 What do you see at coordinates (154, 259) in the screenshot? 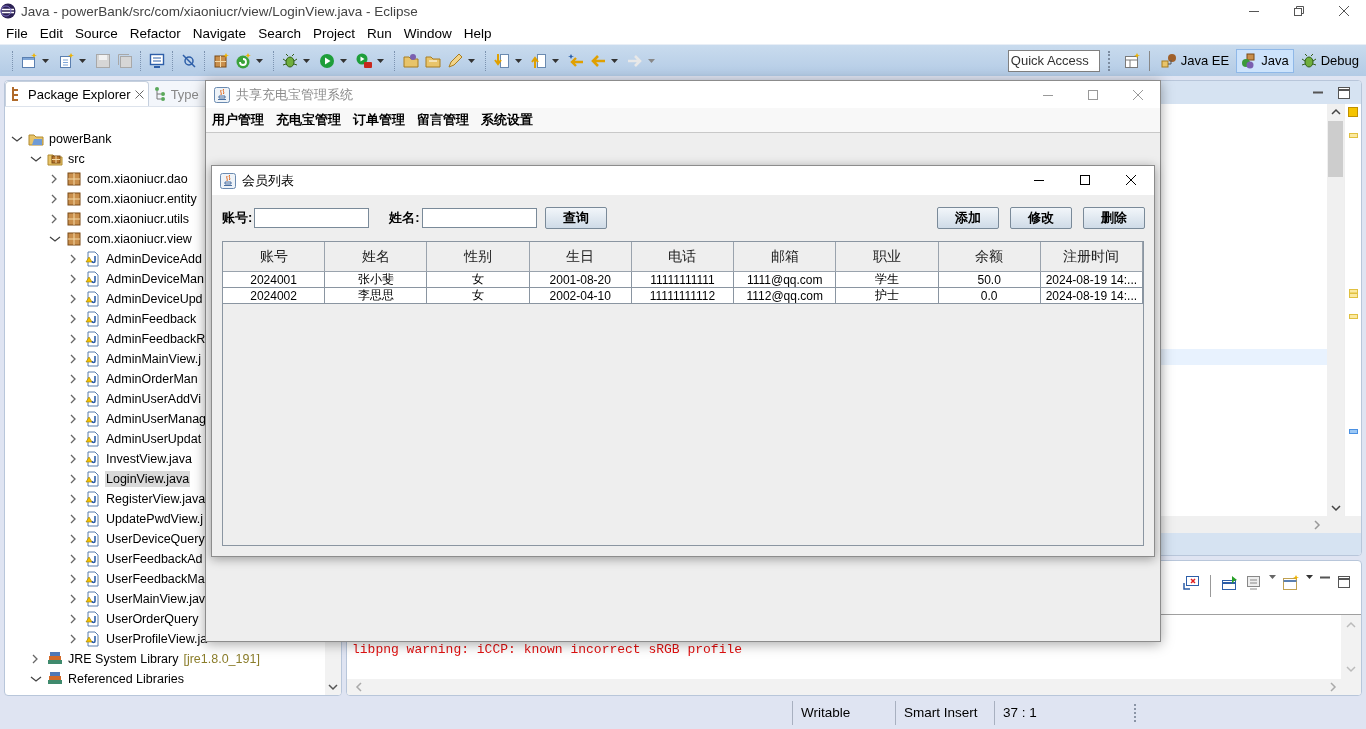
I see `tree-item: AdminDeviceAdd` at bounding box center [154, 259].